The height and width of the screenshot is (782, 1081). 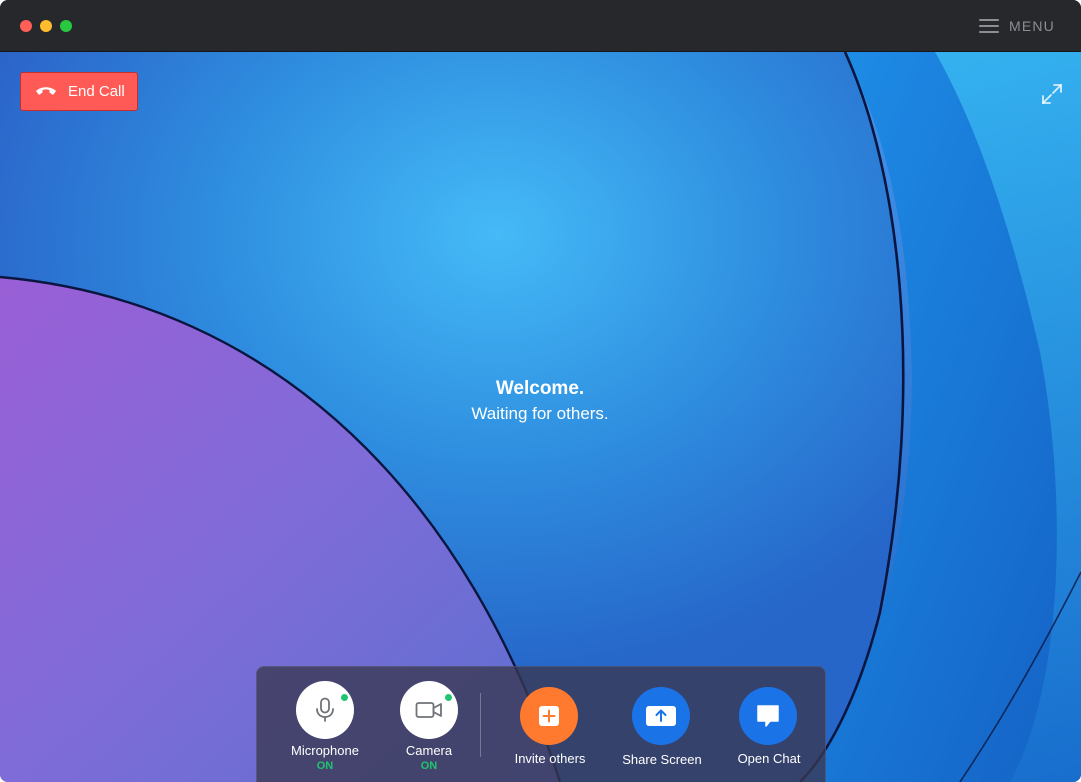 I want to click on share-screen-button: Share Screen, so click(x=662, y=734).